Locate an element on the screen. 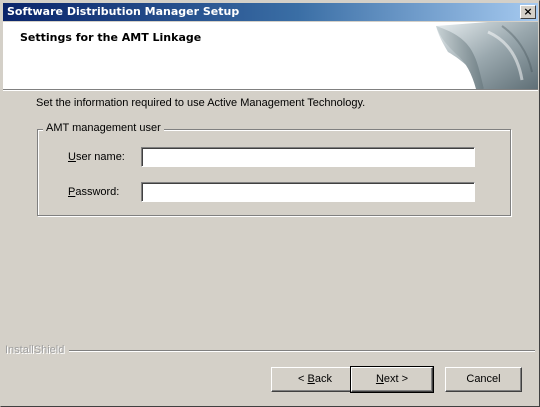 The height and width of the screenshot is (407, 540). password-label-text: assword: is located at coordinates (97, 192).